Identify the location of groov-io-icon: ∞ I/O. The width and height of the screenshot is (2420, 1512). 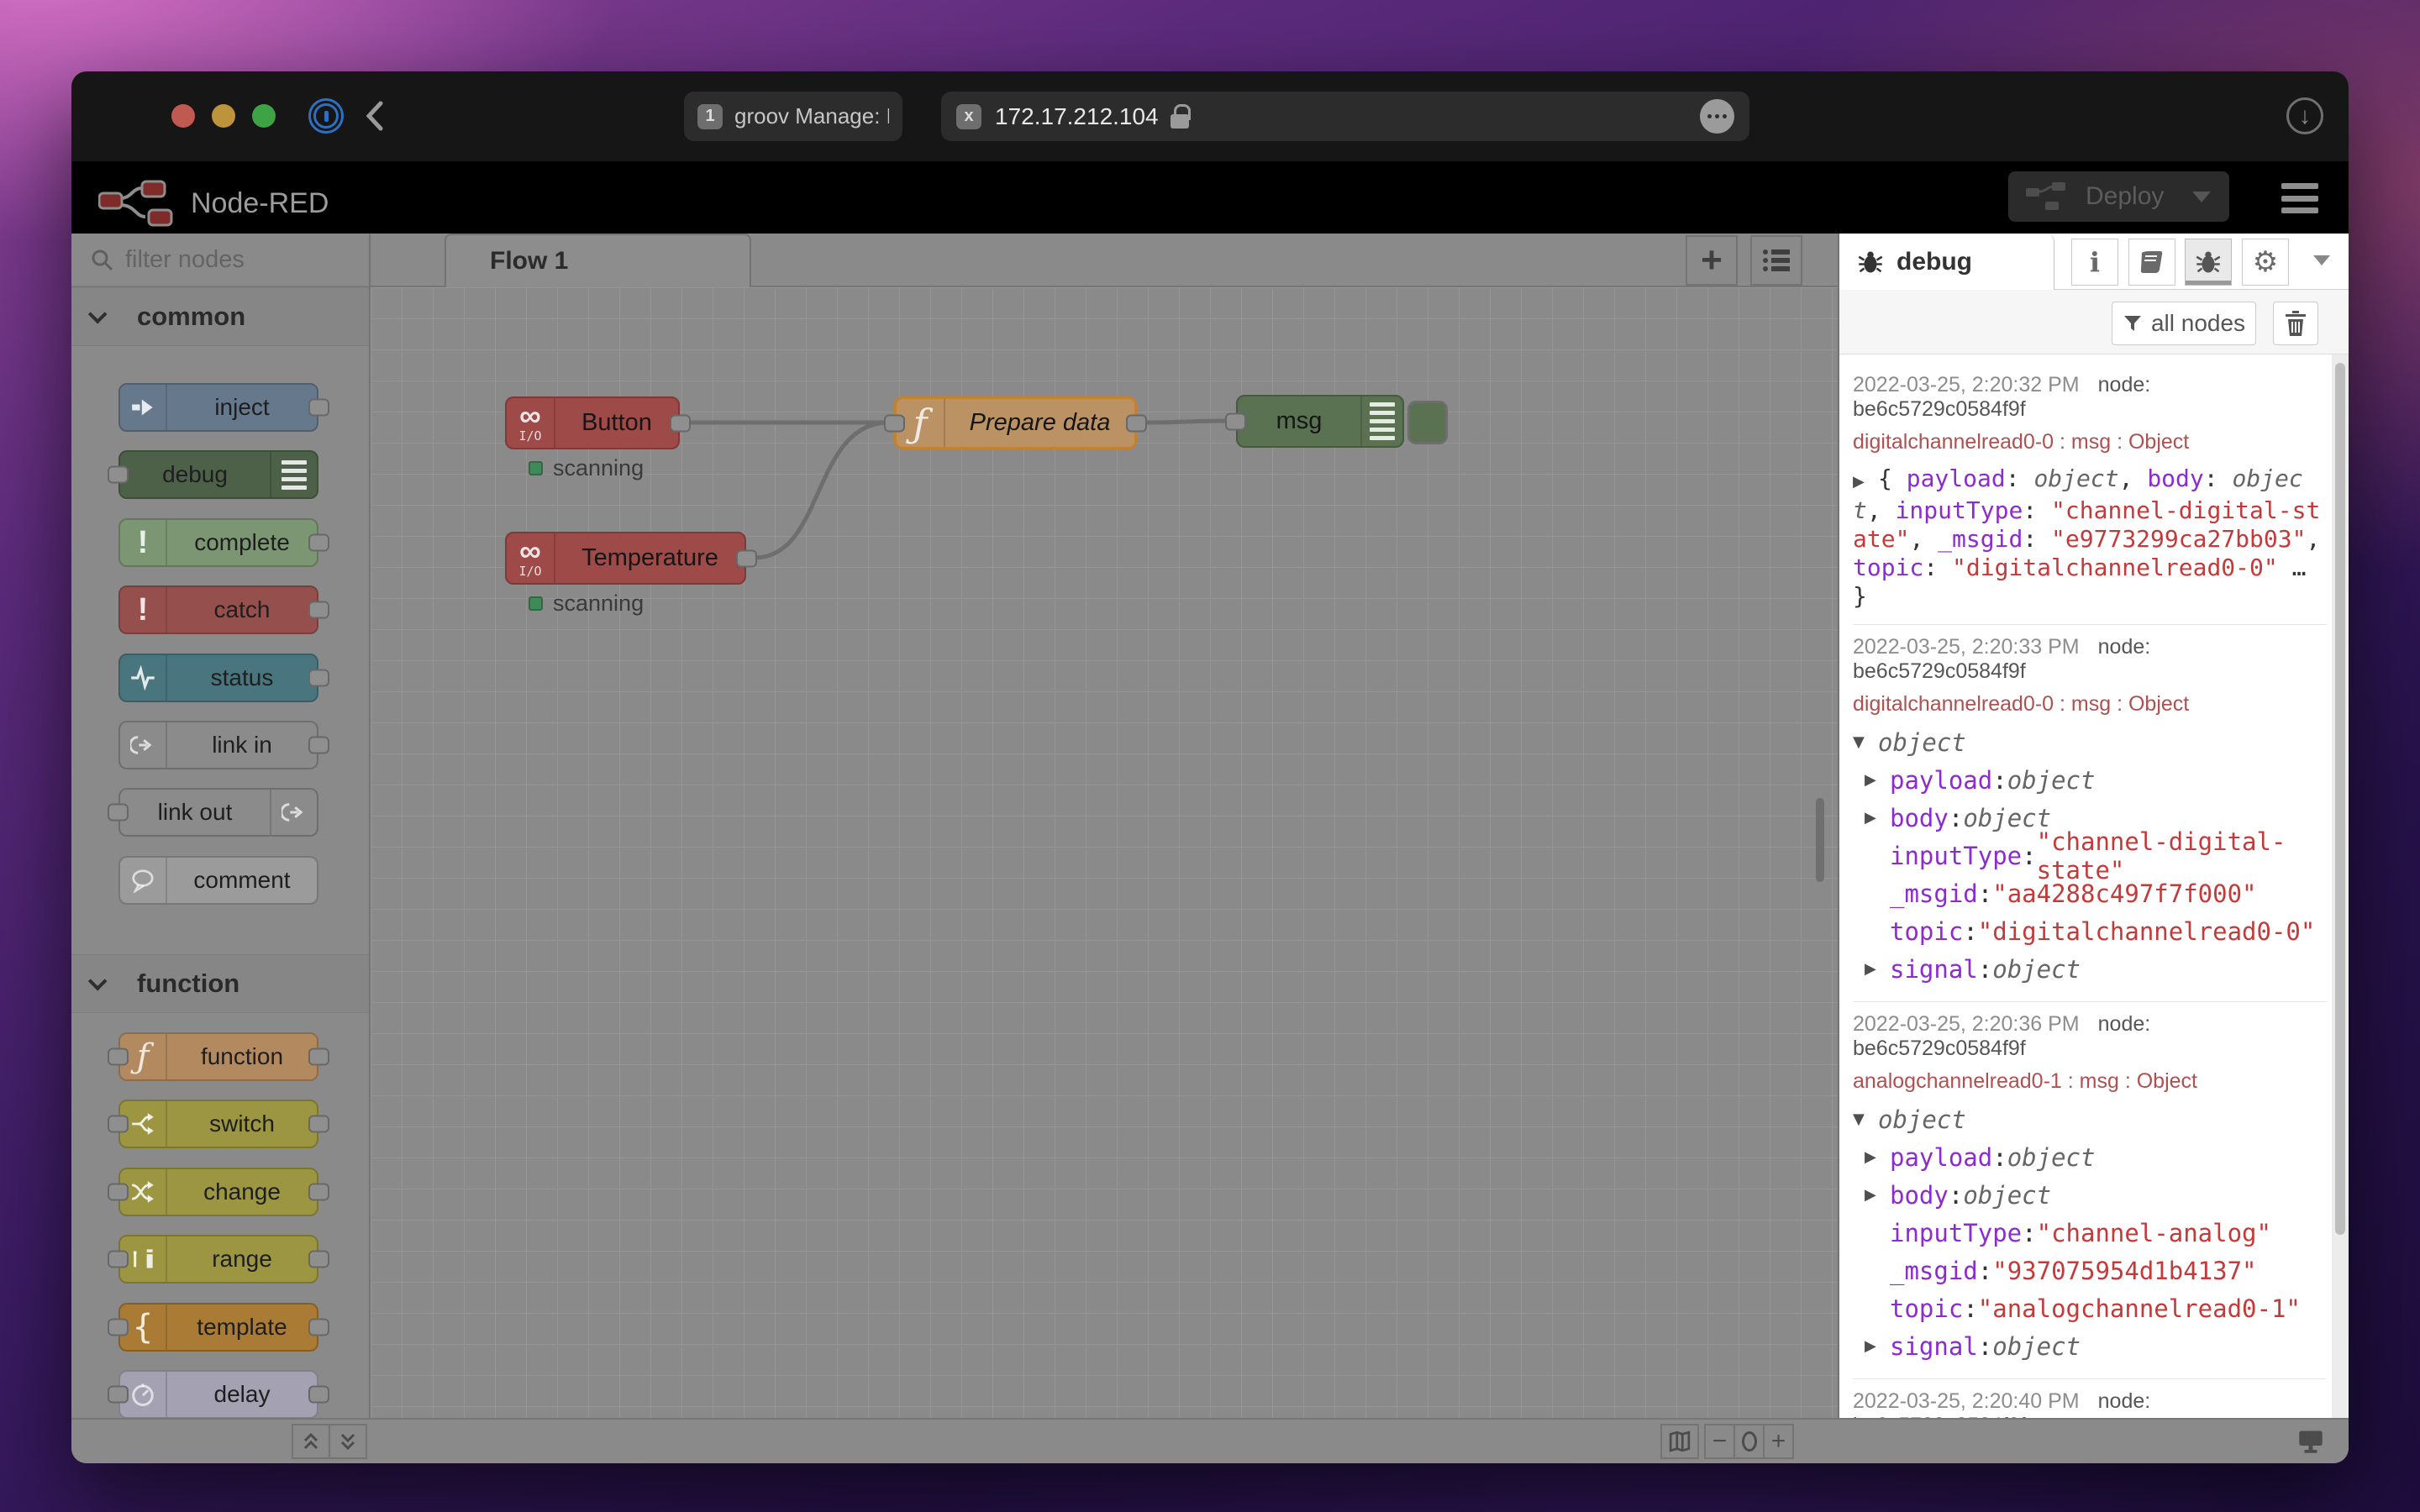
(531, 423).